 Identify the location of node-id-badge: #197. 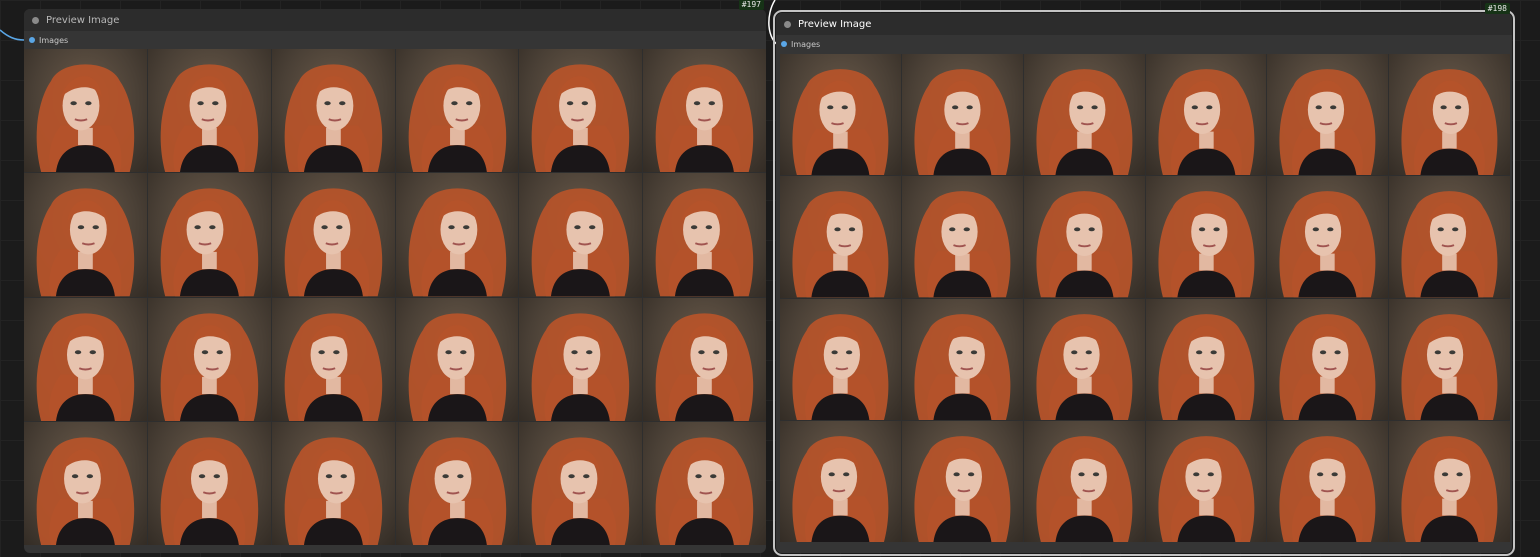
(751, 5).